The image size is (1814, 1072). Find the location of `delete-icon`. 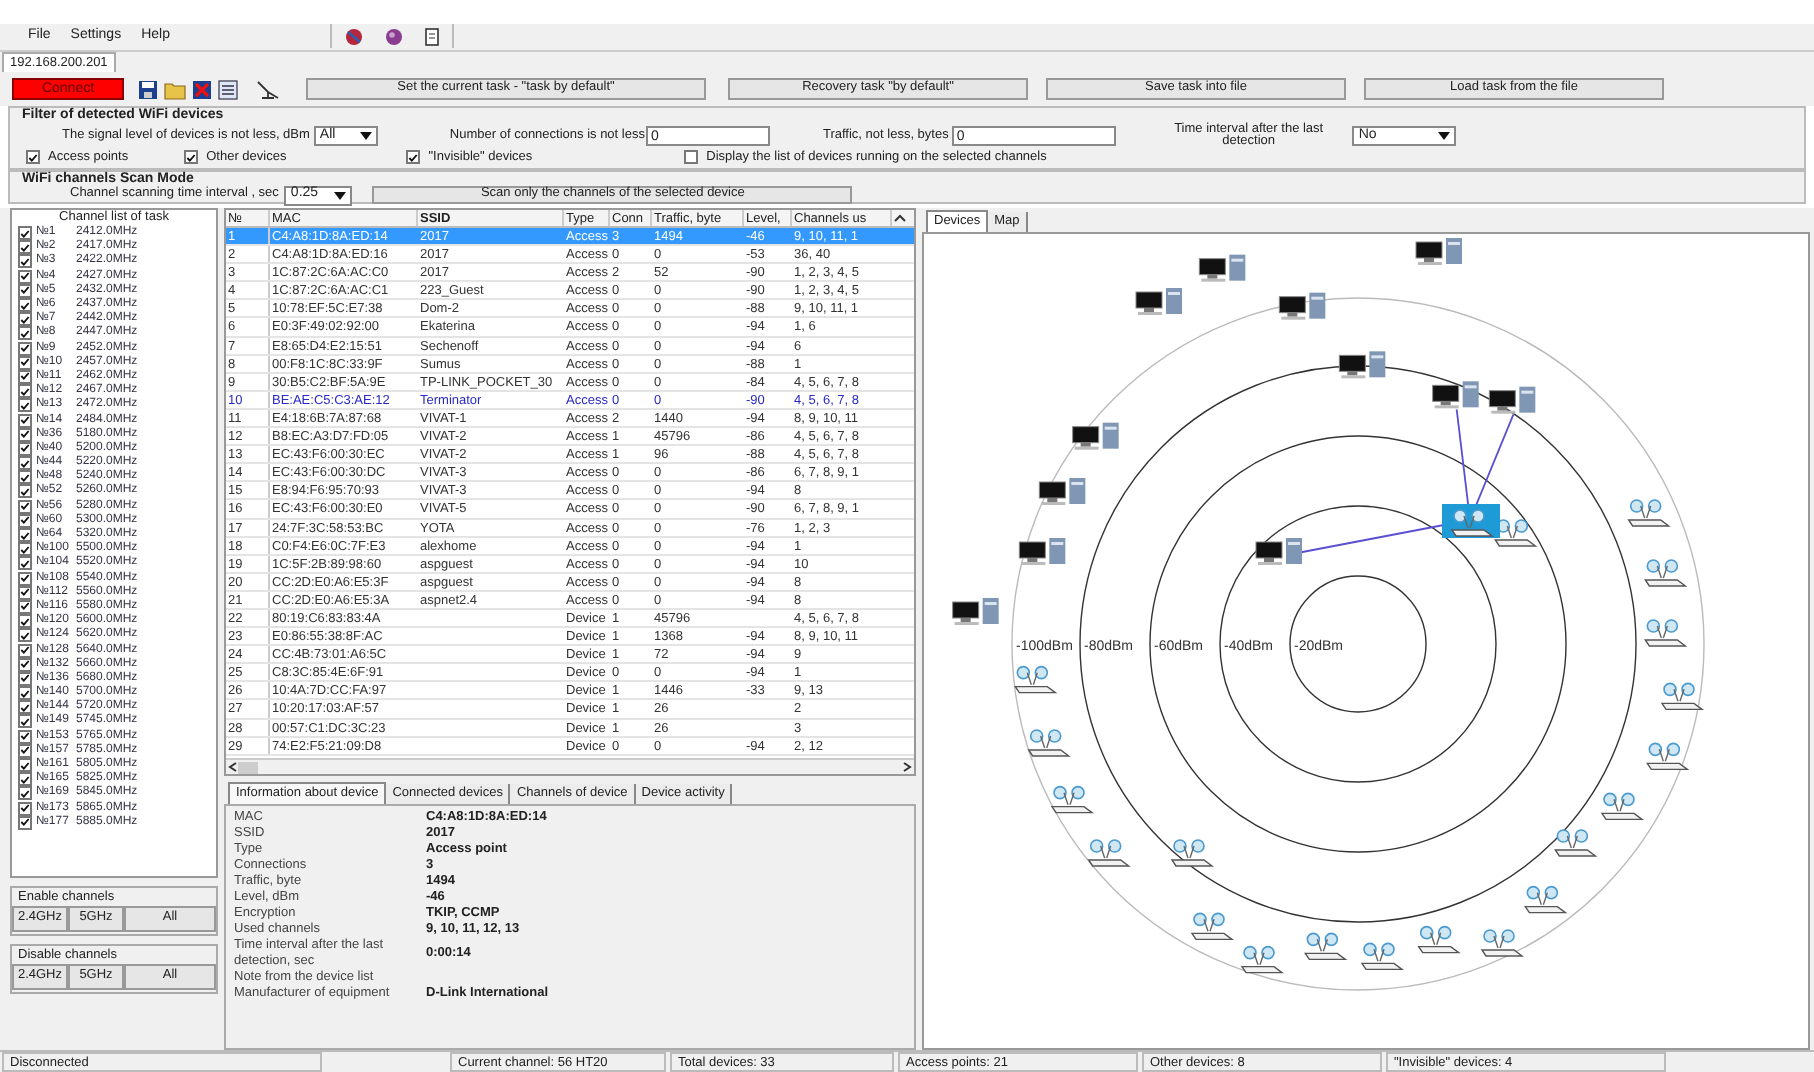

delete-icon is located at coordinates (202, 89).